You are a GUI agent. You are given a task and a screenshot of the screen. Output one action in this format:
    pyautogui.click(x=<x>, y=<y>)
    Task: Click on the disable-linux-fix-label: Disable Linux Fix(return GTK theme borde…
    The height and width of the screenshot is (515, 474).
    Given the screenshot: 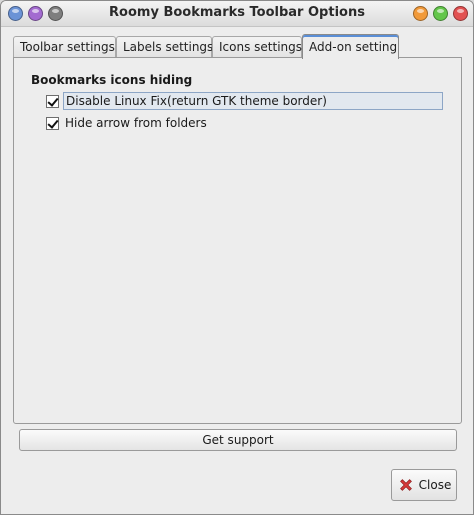 What is the action you would take?
    pyautogui.click(x=253, y=101)
    